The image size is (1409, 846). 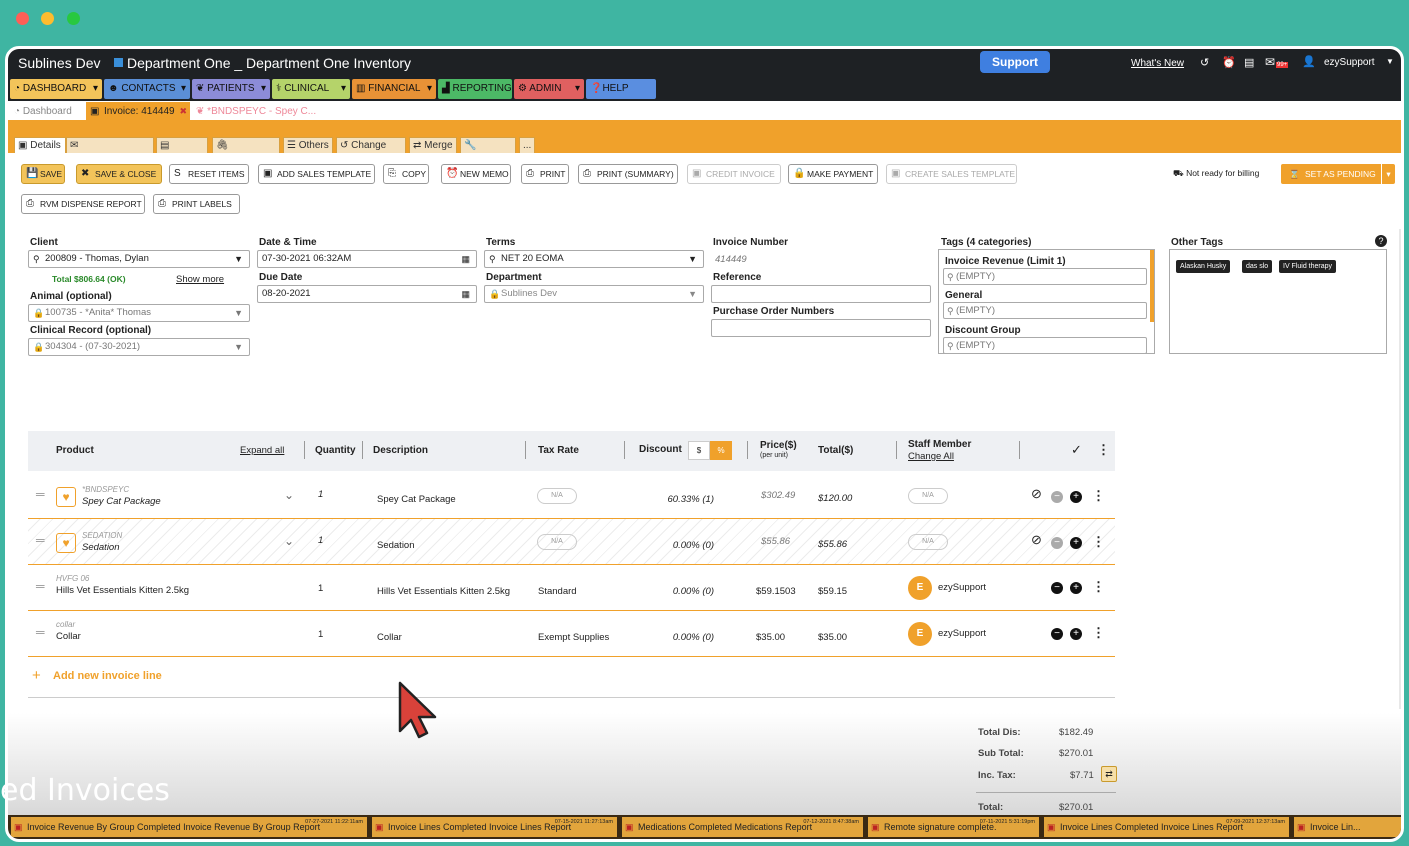 What do you see at coordinates (1349, 62) in the screenshot?
I see `user-menu: ezySupport` at bounding box center [1349, 62].